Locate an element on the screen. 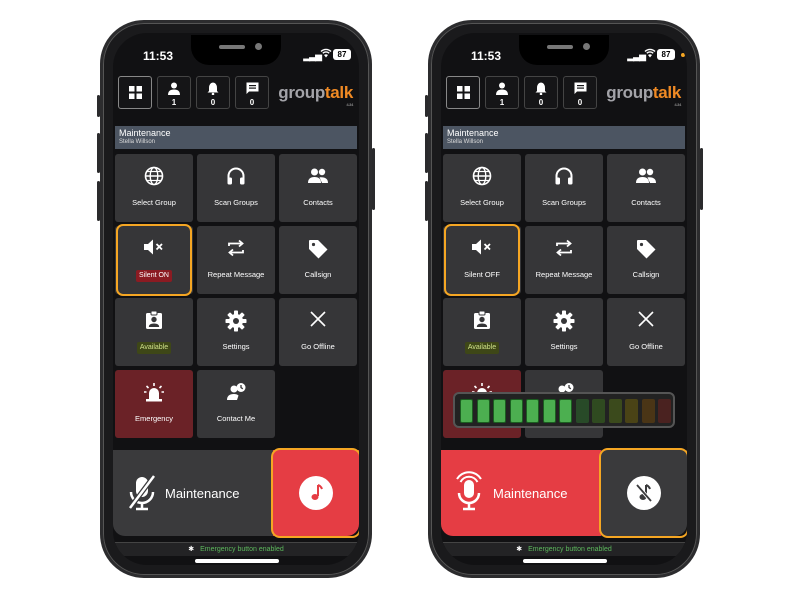 The width and height of the screenshot is (800, 600). repeat-icon is located at coordinates (236, 250).